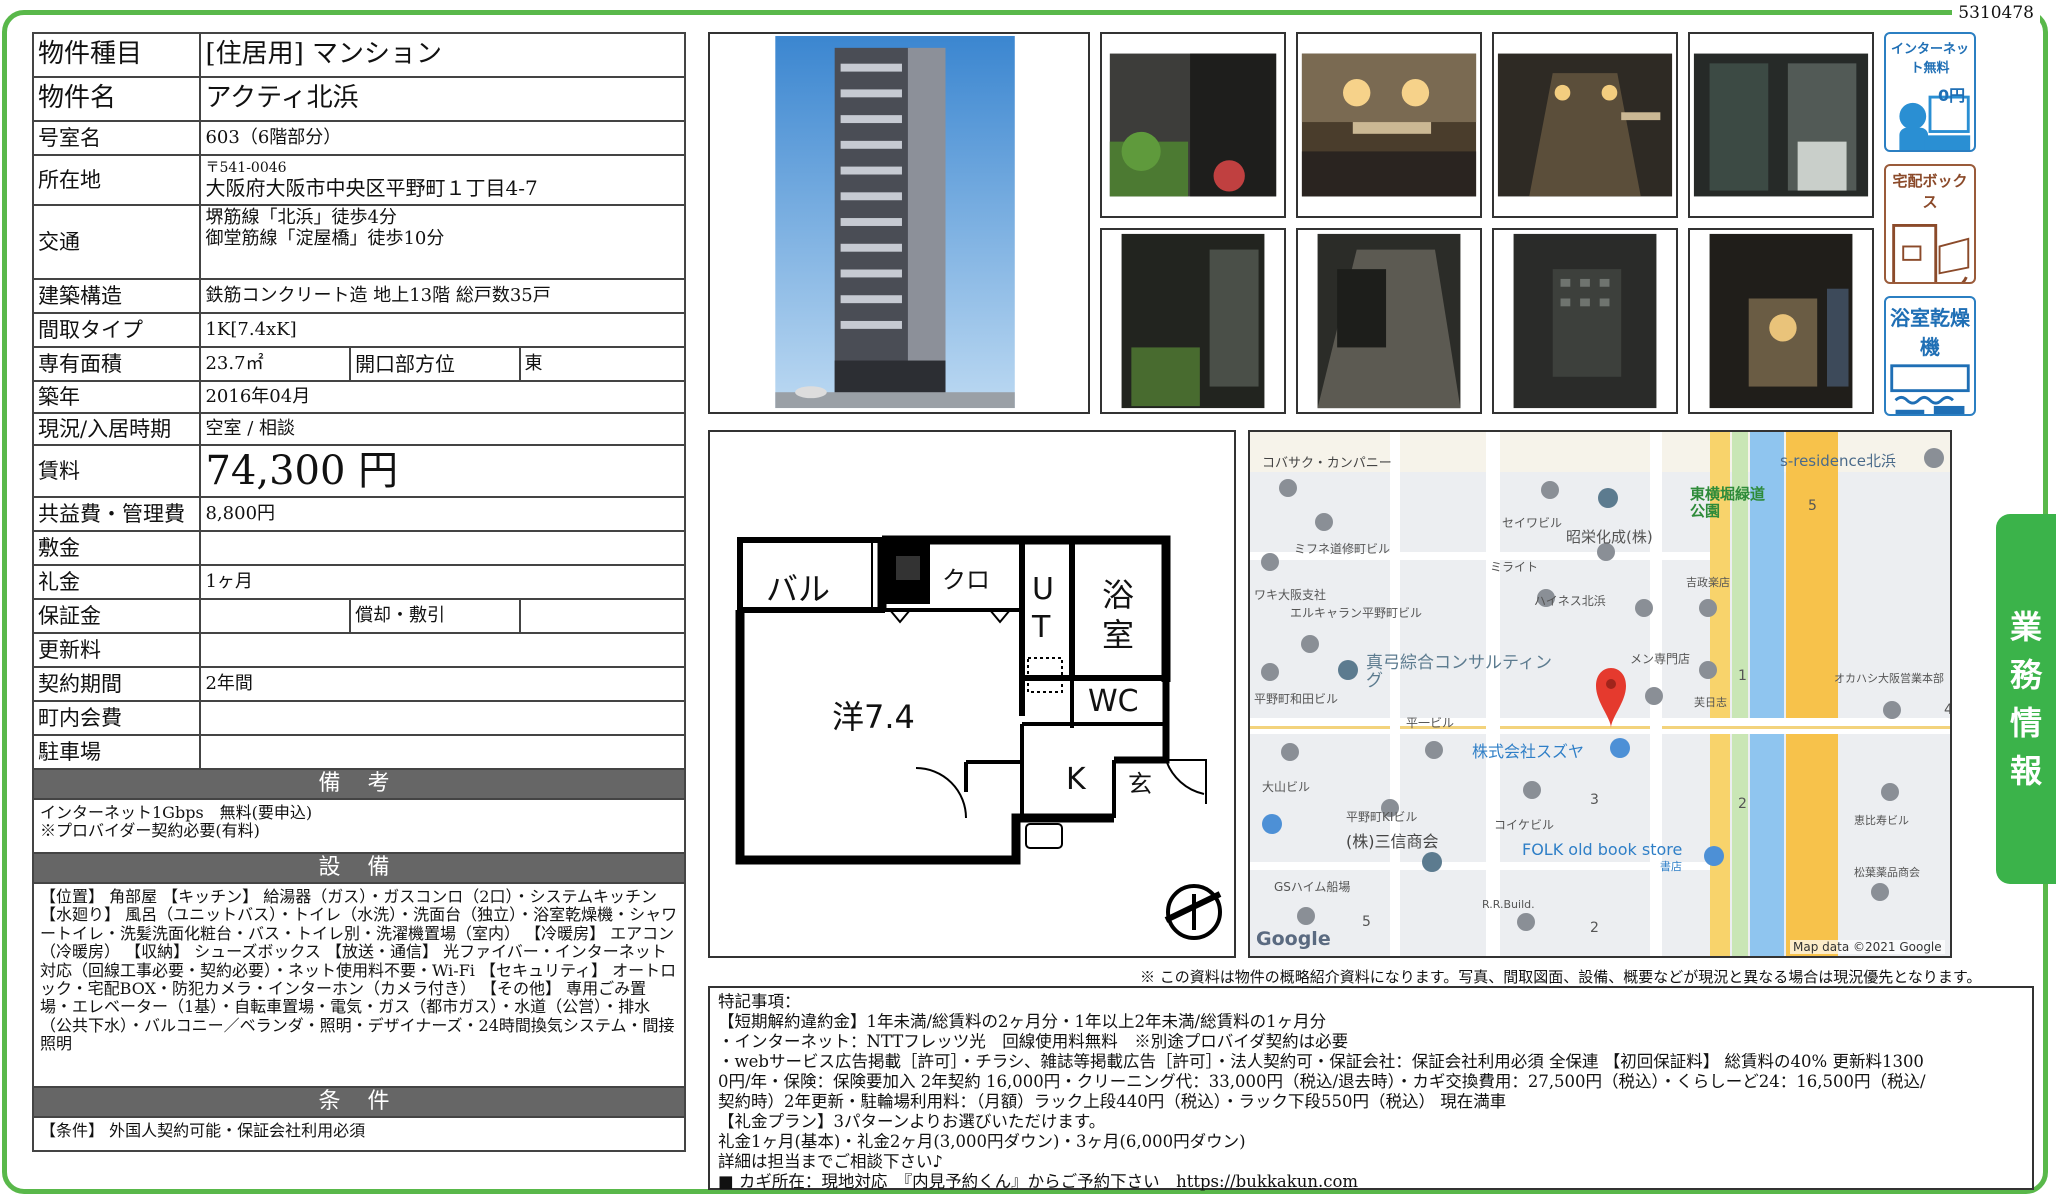  Describe the element at coordinates (116, 429) in the screenshot. I see `status-label: 現況/入居時期` at that location.